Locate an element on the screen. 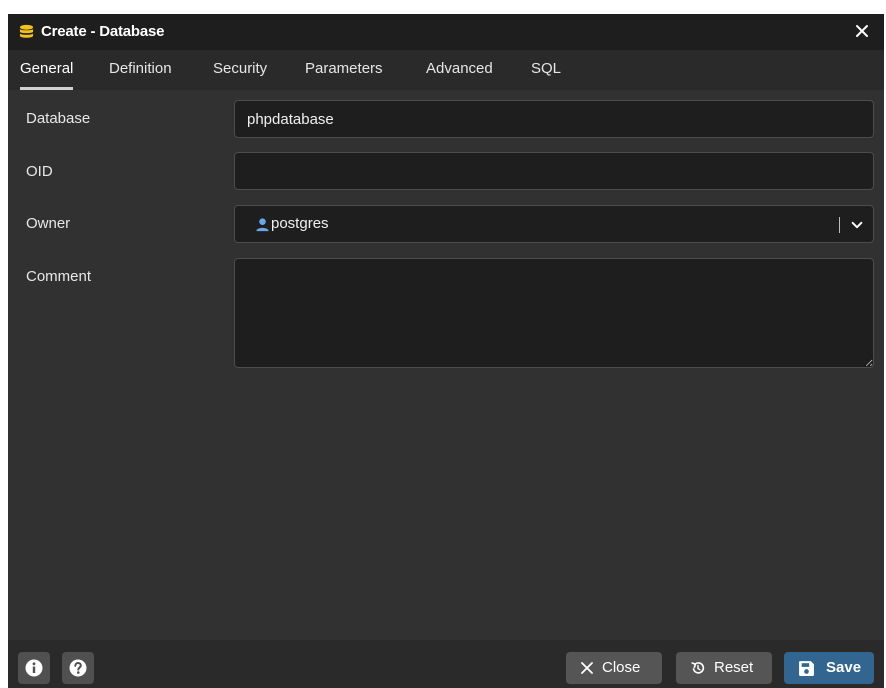 This screenshot has height=688, width=886. tab-advanced: Advanced is located at coordinates (459, 70).